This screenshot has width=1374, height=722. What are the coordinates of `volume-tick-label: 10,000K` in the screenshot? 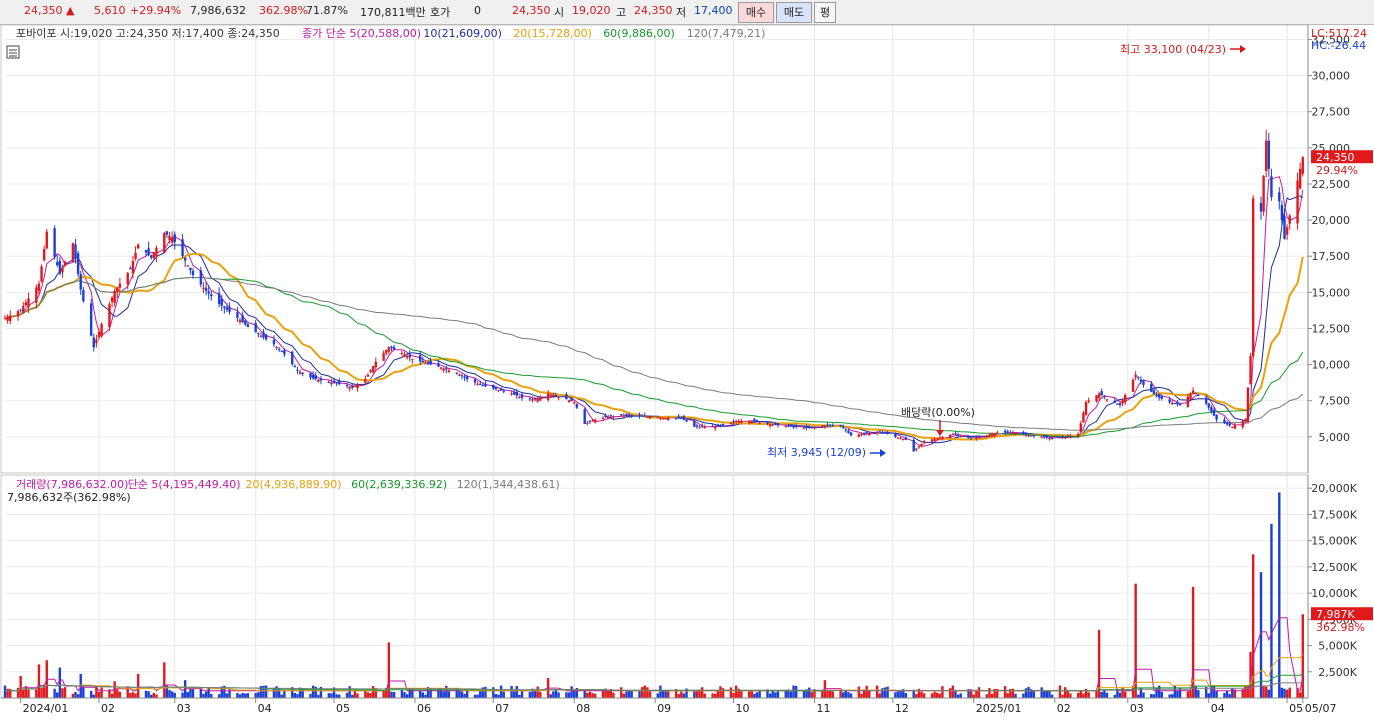 It's located at (1334, 593).